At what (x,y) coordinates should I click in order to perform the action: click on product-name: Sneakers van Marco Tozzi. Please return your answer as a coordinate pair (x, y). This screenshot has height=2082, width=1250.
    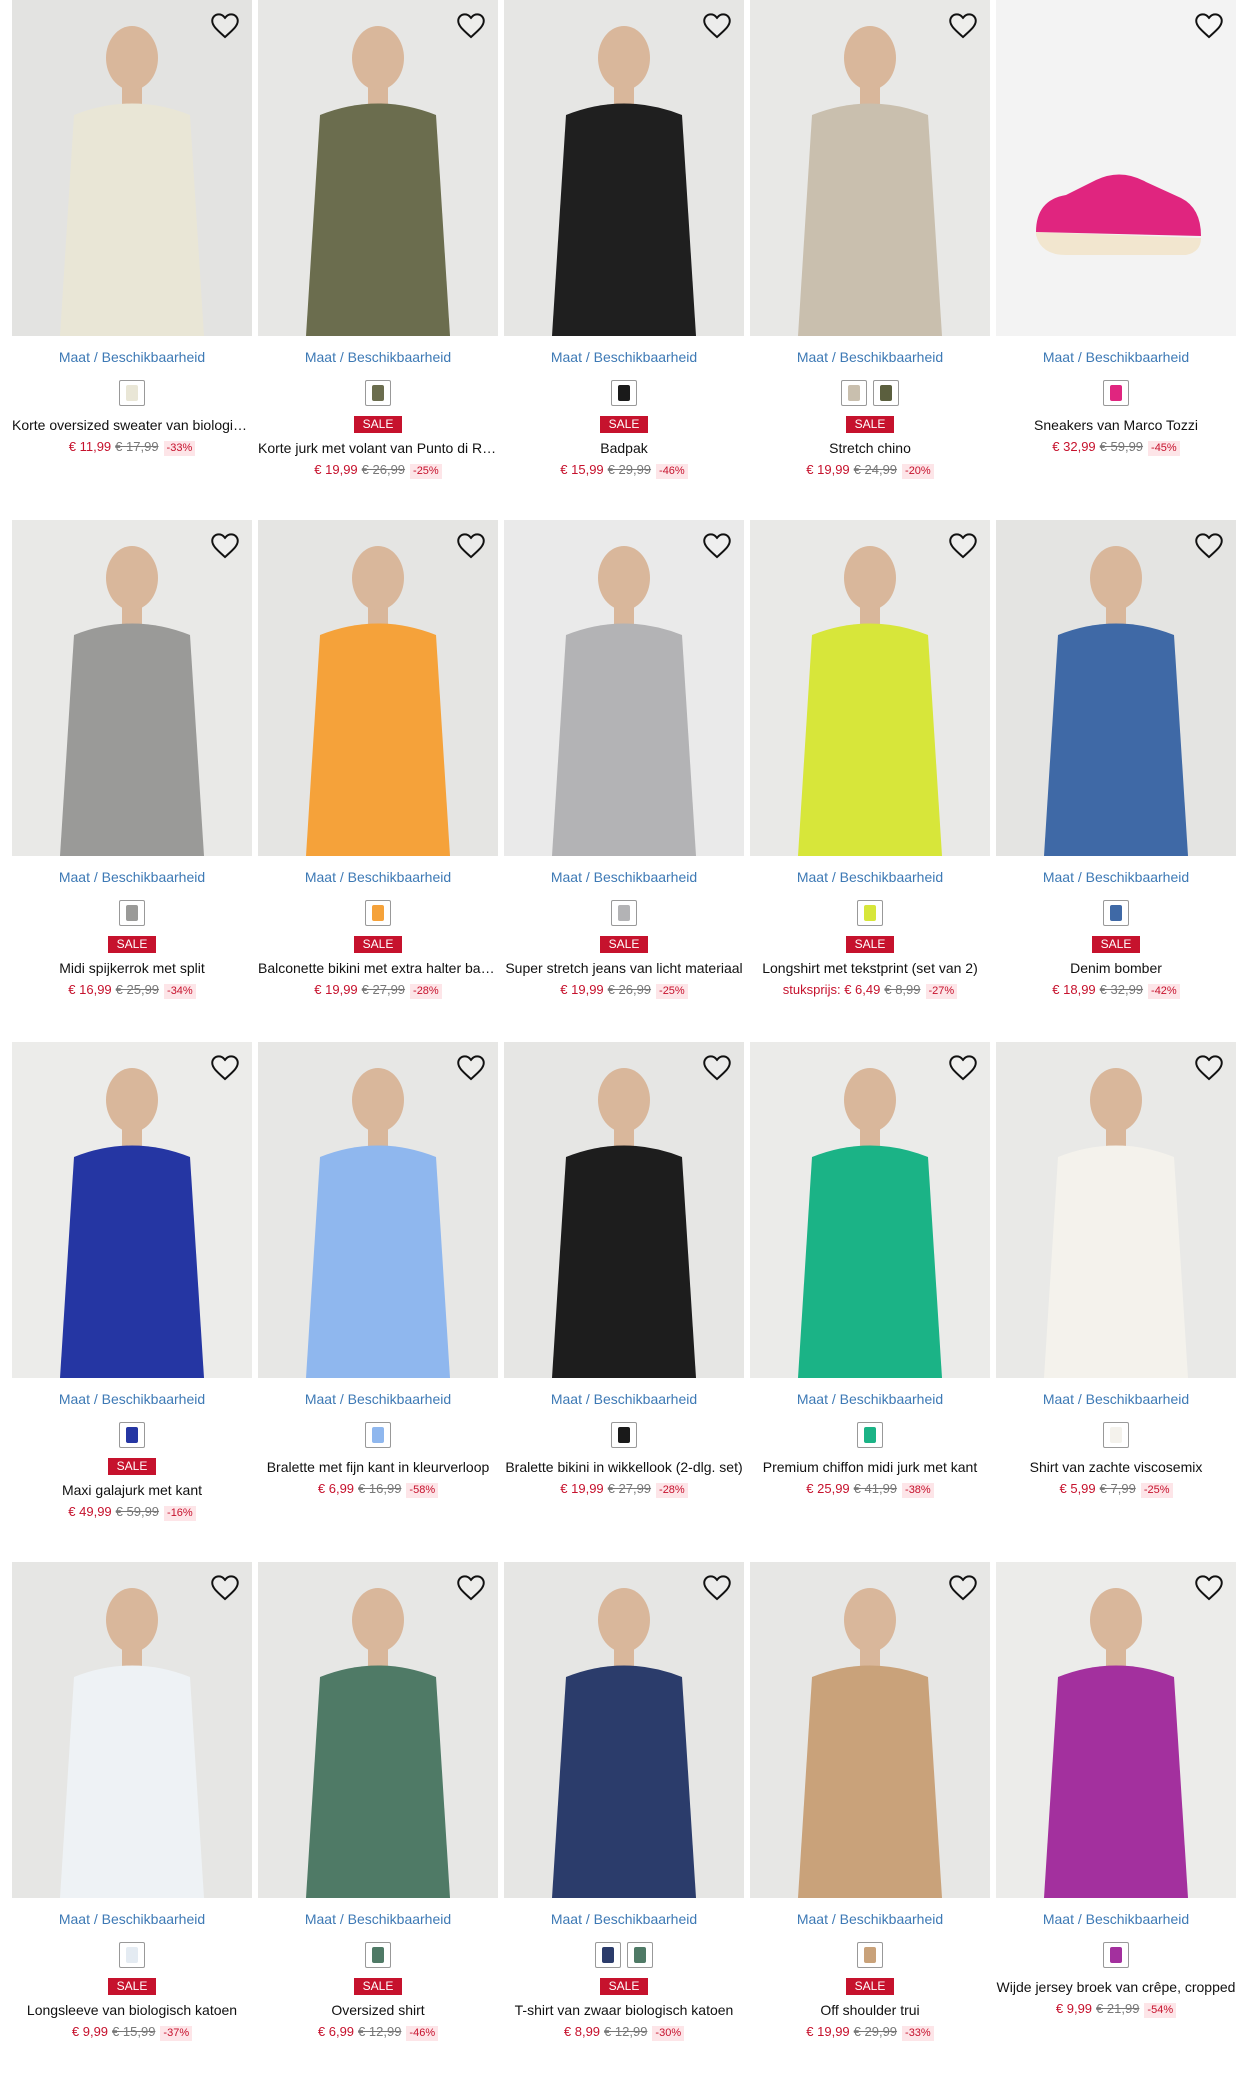
    Looking at the image, I should click on (1116, 425).